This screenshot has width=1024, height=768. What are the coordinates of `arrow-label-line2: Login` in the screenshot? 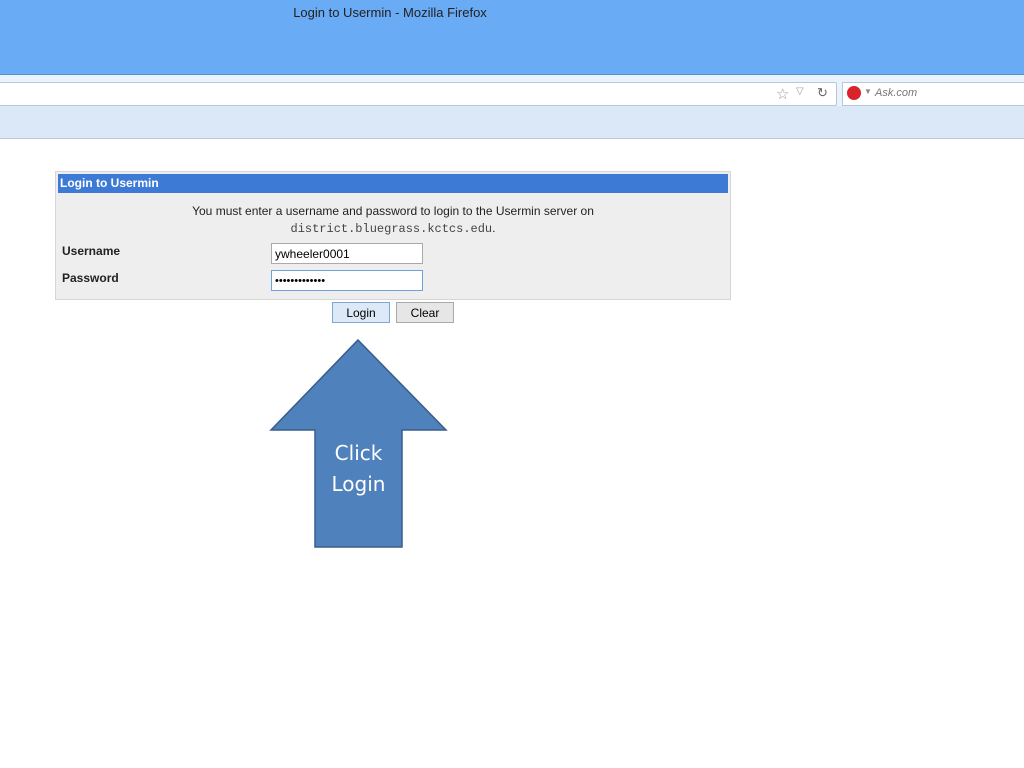 It's located at (358, 484).